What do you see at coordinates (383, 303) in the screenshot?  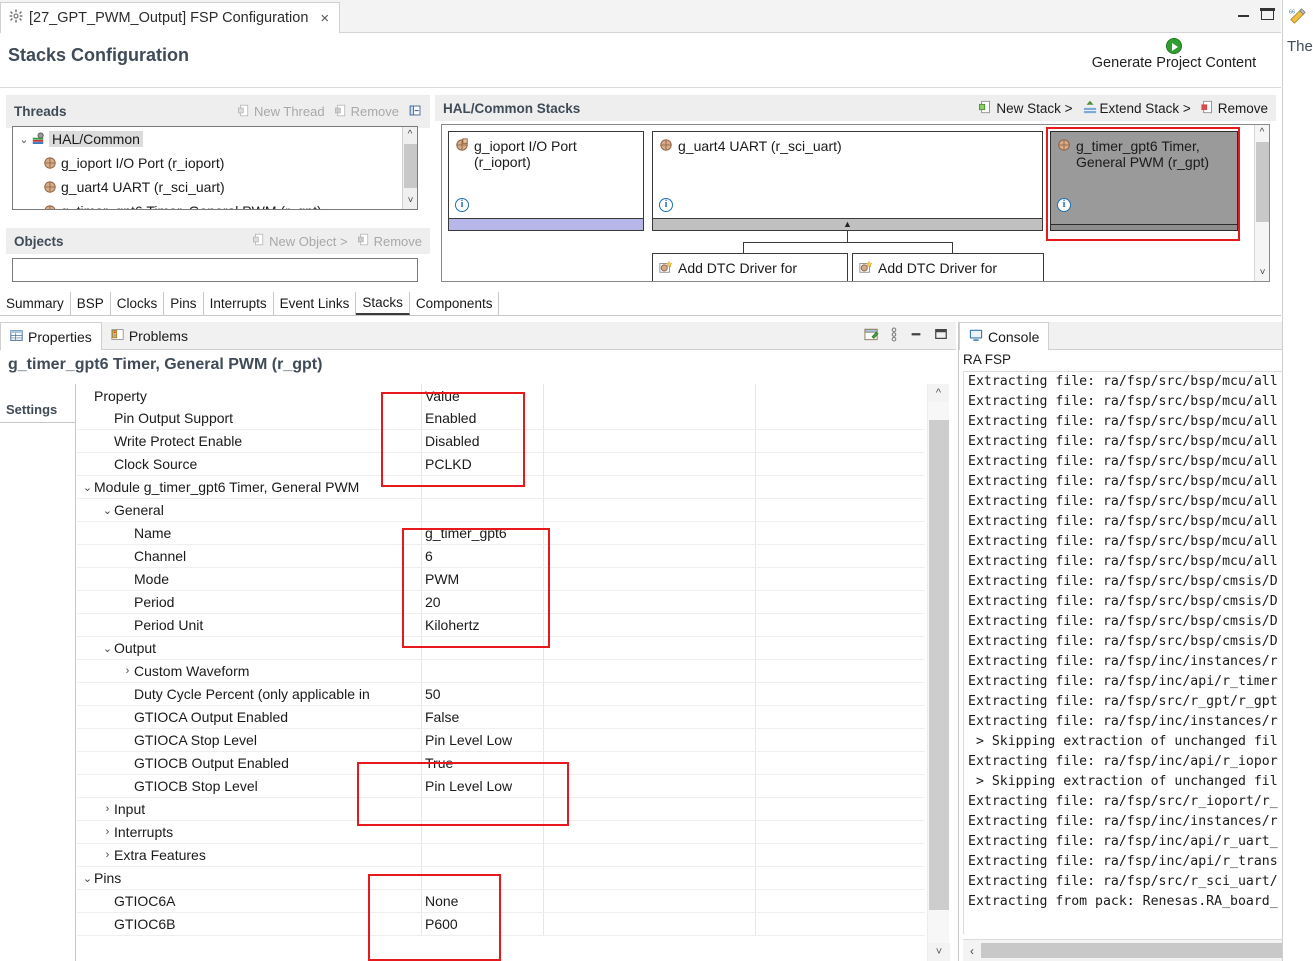 I see `fsp-tab-stacks: Stacks` at bounding box center [383, 303].